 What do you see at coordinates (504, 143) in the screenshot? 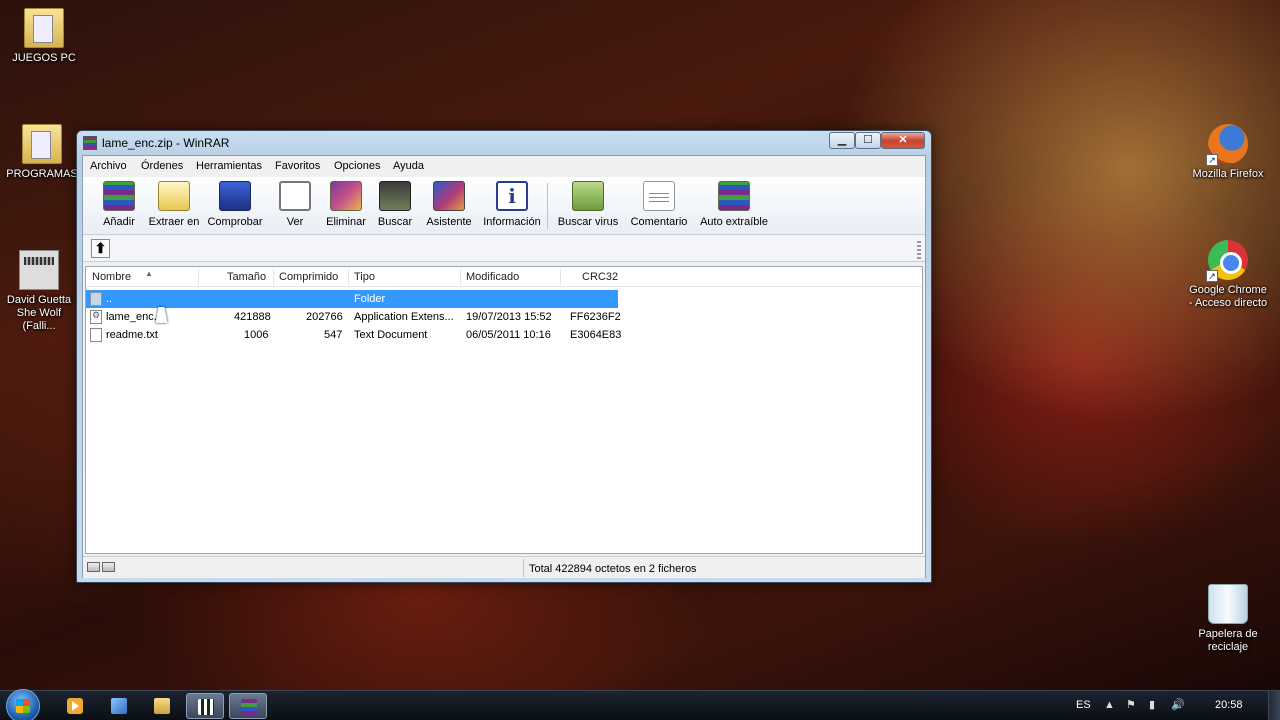
I see `title-bar: lame_enc.zip - WinRAR ▁ ☐ ✕` at bounding box center [504, 143].